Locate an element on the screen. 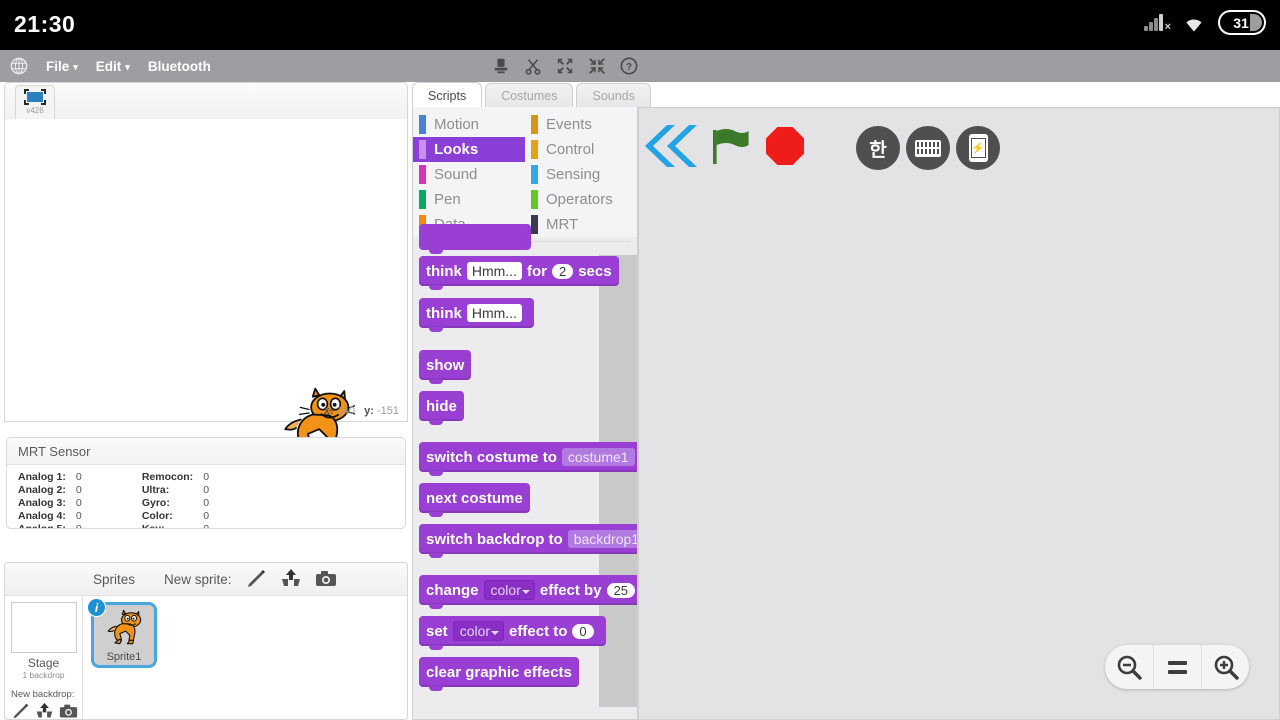  stage-selector: Stage 1 backdrop New backdrop: is located at coordinates (44, 658).